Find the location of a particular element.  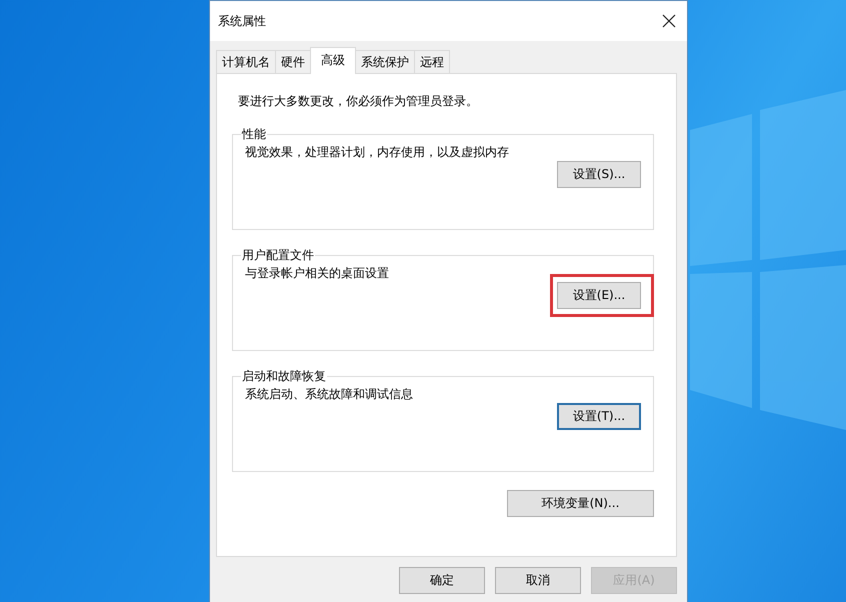

tab: 计算机名 is located at coordinates (246, 61).